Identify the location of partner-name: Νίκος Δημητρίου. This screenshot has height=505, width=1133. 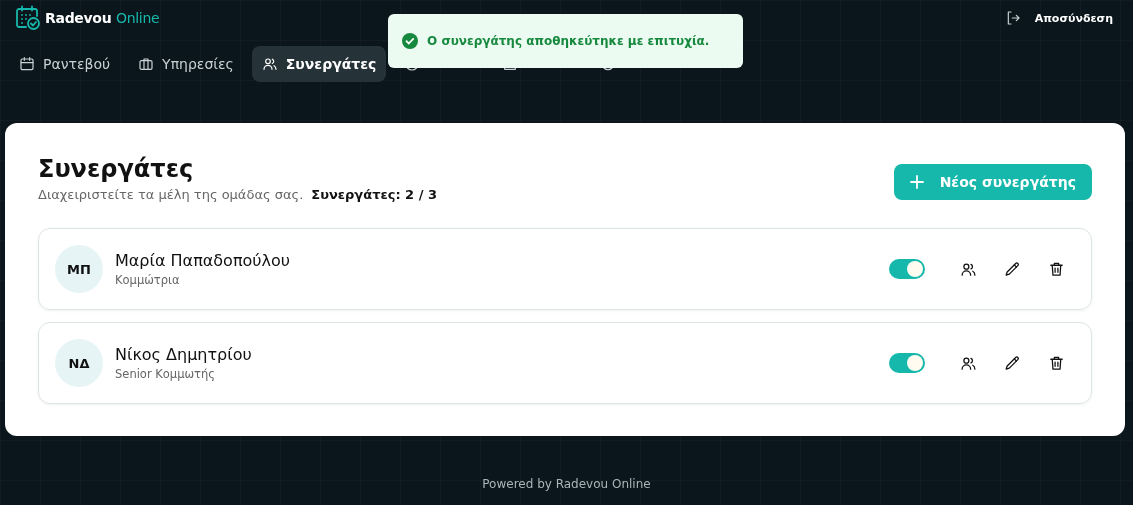
(184, 354).